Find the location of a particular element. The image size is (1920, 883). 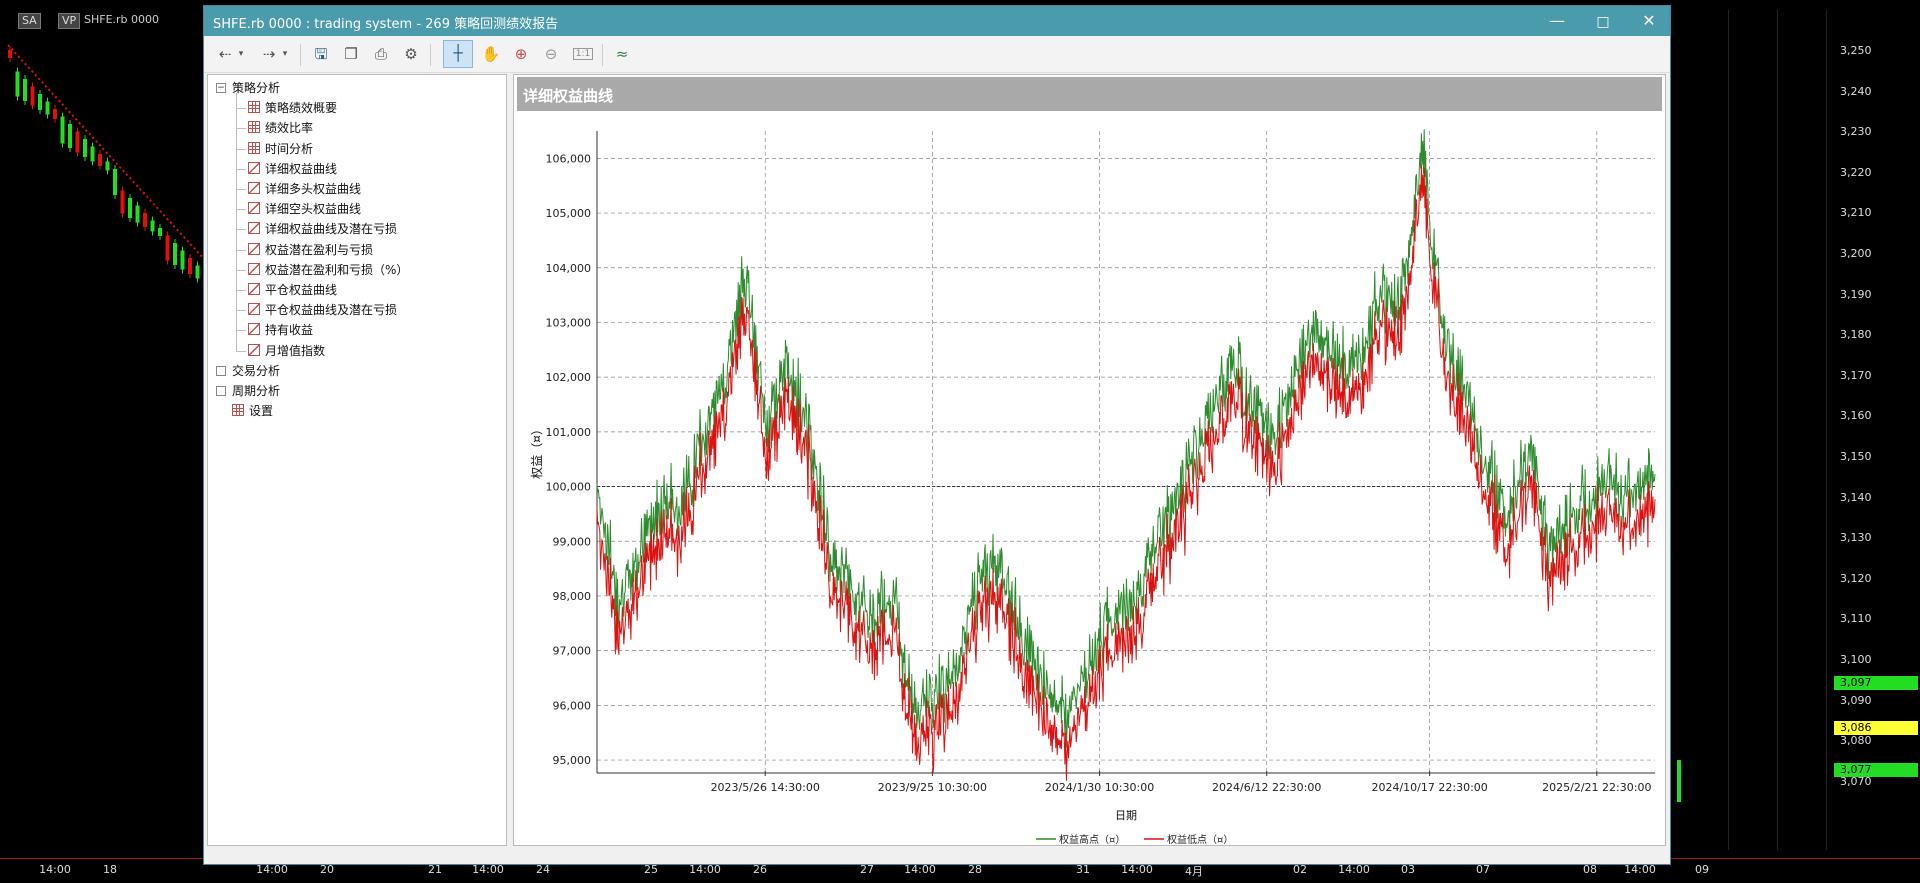

tree-item-label: 绩效比率 is located at coordinates (289, 128).